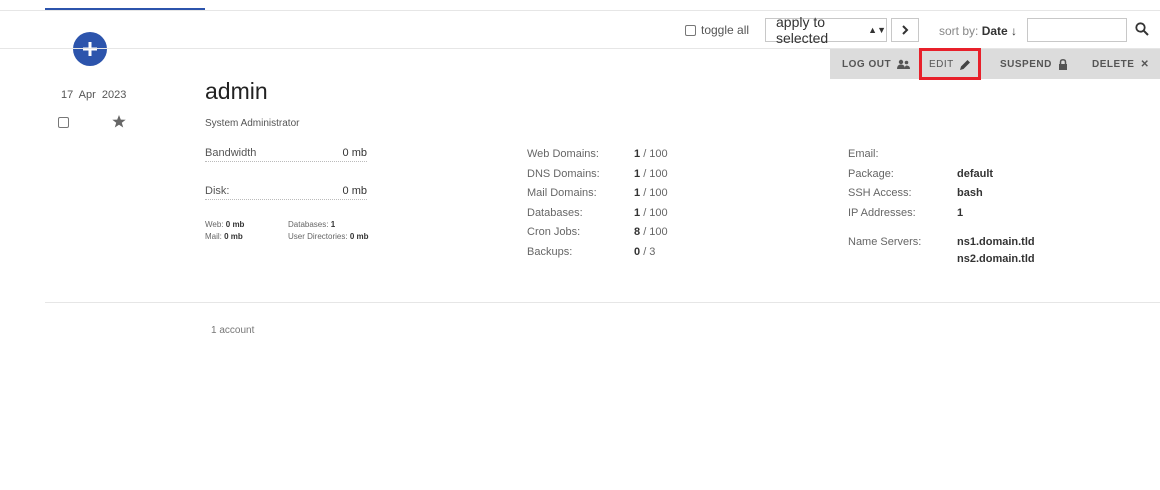 Image resolution: width=1160 pixels, height=490 pixels. What do you see at coordinates (1026, 64) in the screenshot?
I see `suspend-label: SUSPEND` at bounding box center [1026, 64].